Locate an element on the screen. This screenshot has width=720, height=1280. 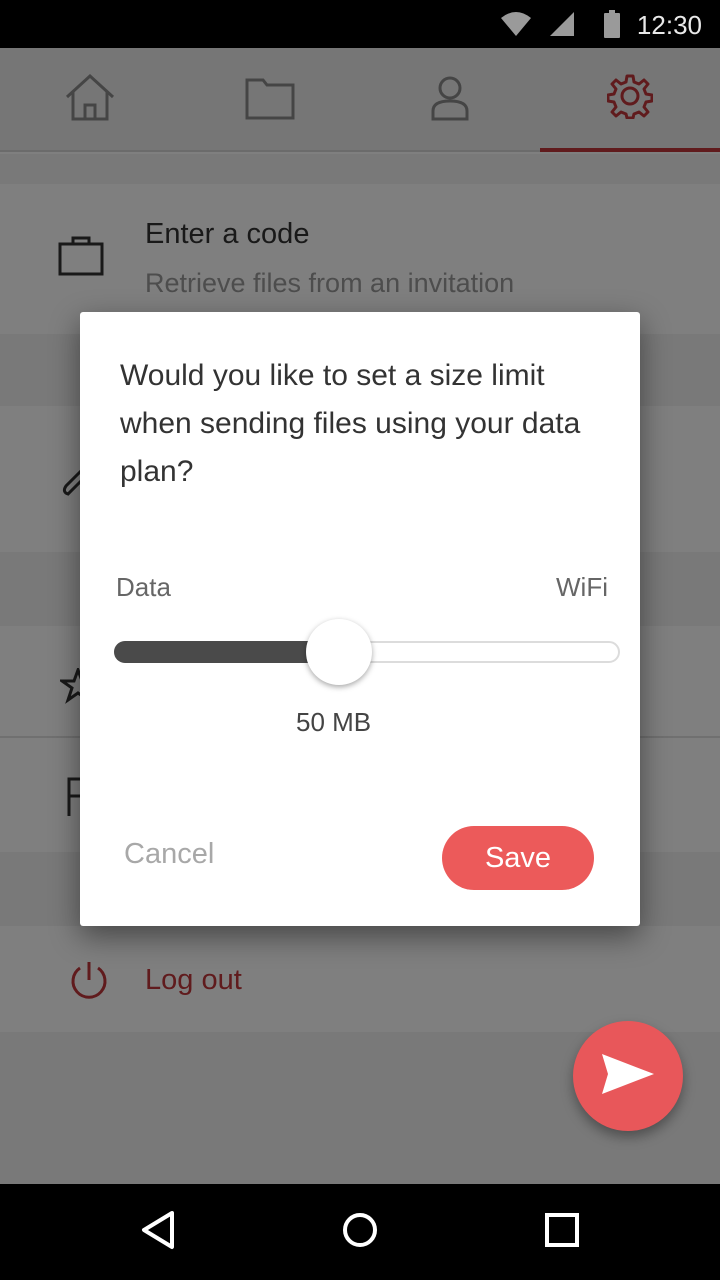
clock: 12:30 is located at coordinates (669, 25).